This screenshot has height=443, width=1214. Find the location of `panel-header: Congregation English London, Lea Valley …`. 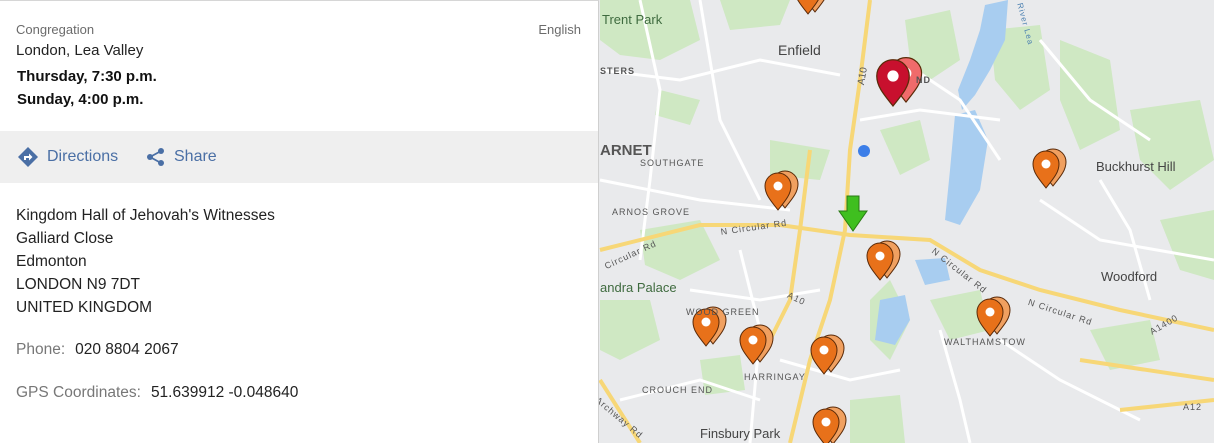

panel-header: Congregation English London, Lea Valley … is located at coordinates (299, 66).